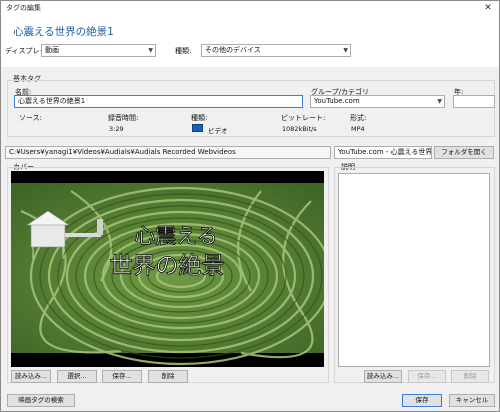 The width and height of the screenshot is (500, 412). I want to click on search-movie-tags-button: 映画タグの検索, so click(41, 400).